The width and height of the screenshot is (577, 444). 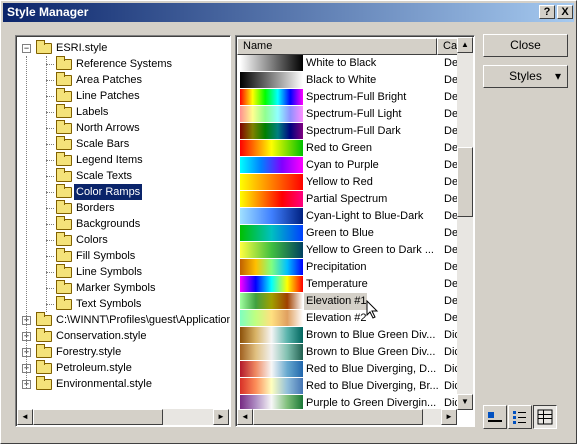 I want to click on tree-item: Scale Texts, so click(x=123, y=176).